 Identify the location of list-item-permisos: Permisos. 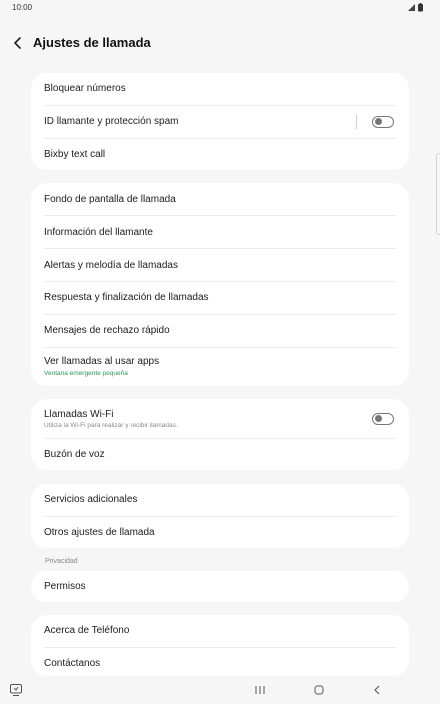
(220, 586).